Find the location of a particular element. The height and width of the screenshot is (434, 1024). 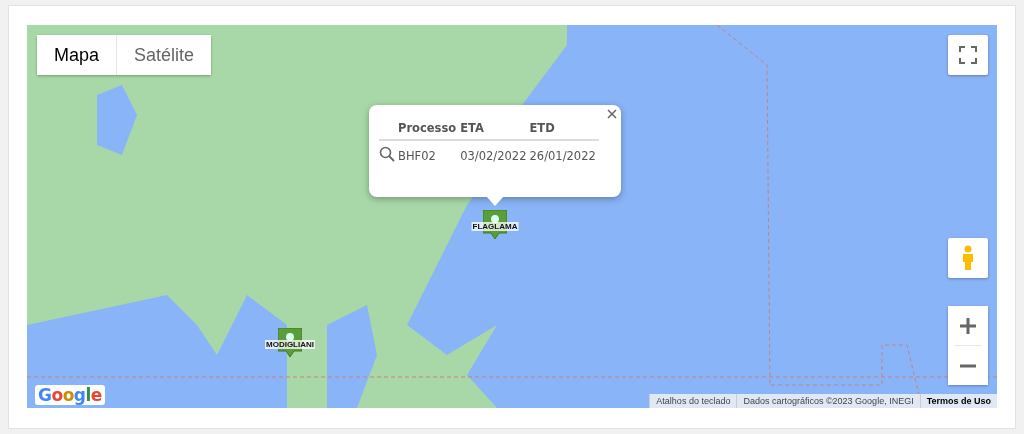

plus-icon is located at coordinates (968, 325).